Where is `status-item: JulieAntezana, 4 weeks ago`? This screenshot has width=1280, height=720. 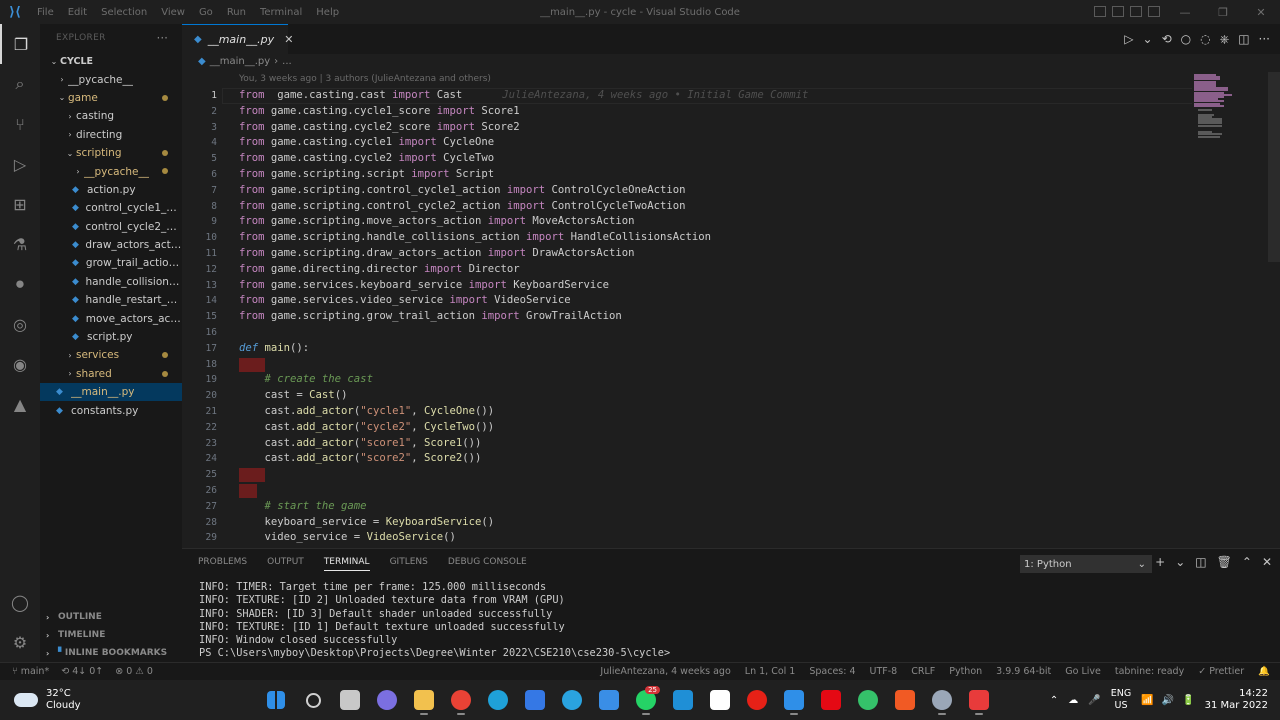
status-item: JulieAntezana, 4 weeks ago is located at coordinates (665, 671).